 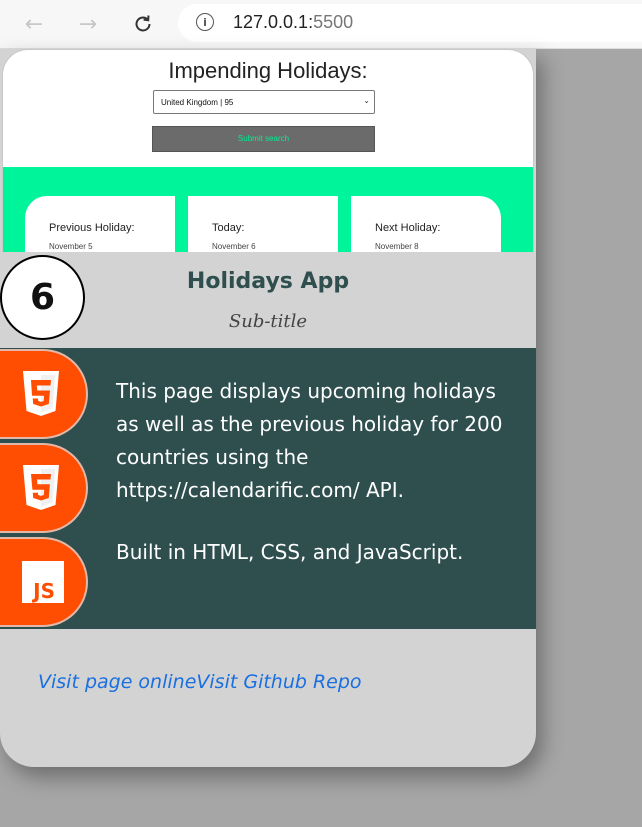 I want to click on html5-icon, so click(x=41, y=393).